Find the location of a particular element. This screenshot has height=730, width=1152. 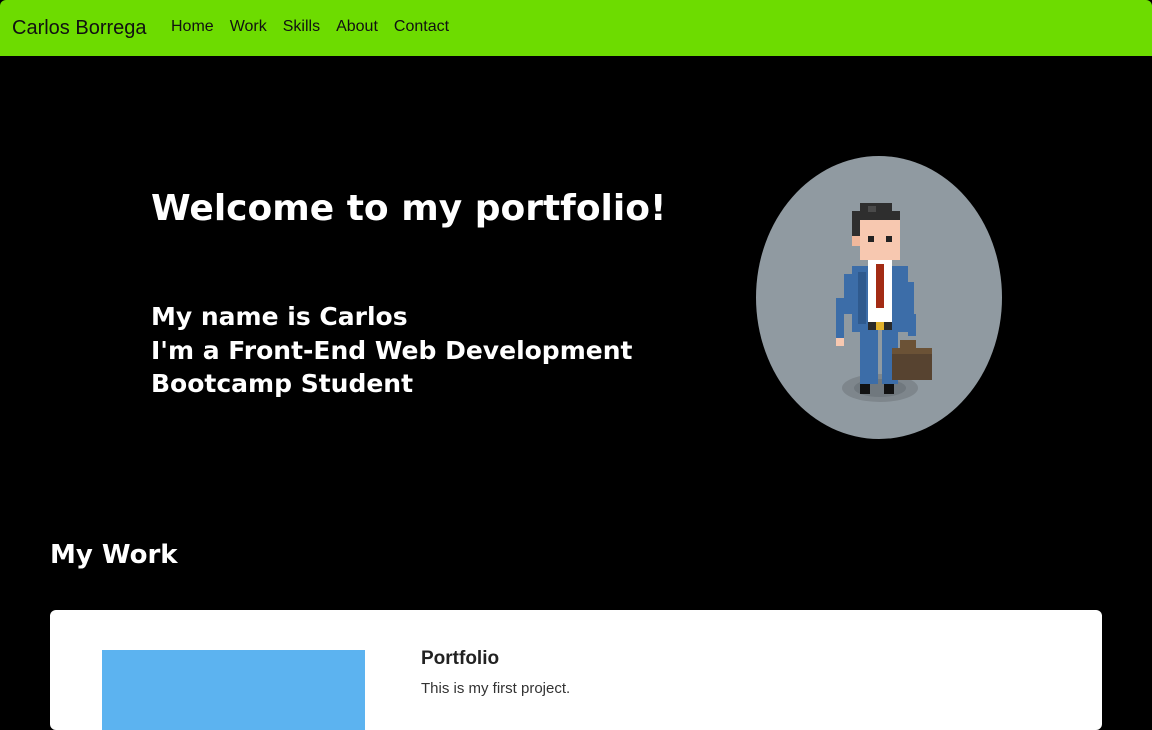

nav-link-skills: Skills is located at coordinates (301, 27).